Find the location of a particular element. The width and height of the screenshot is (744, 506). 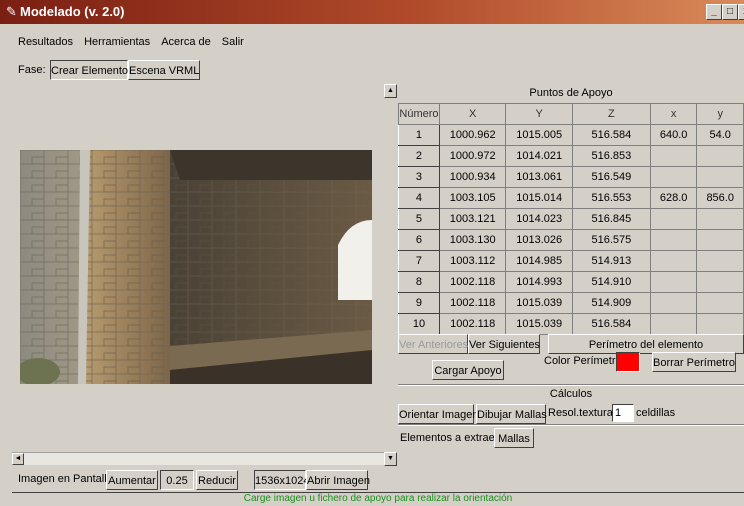

menu-resultados: Resultados is located at coordinates (45, 42).